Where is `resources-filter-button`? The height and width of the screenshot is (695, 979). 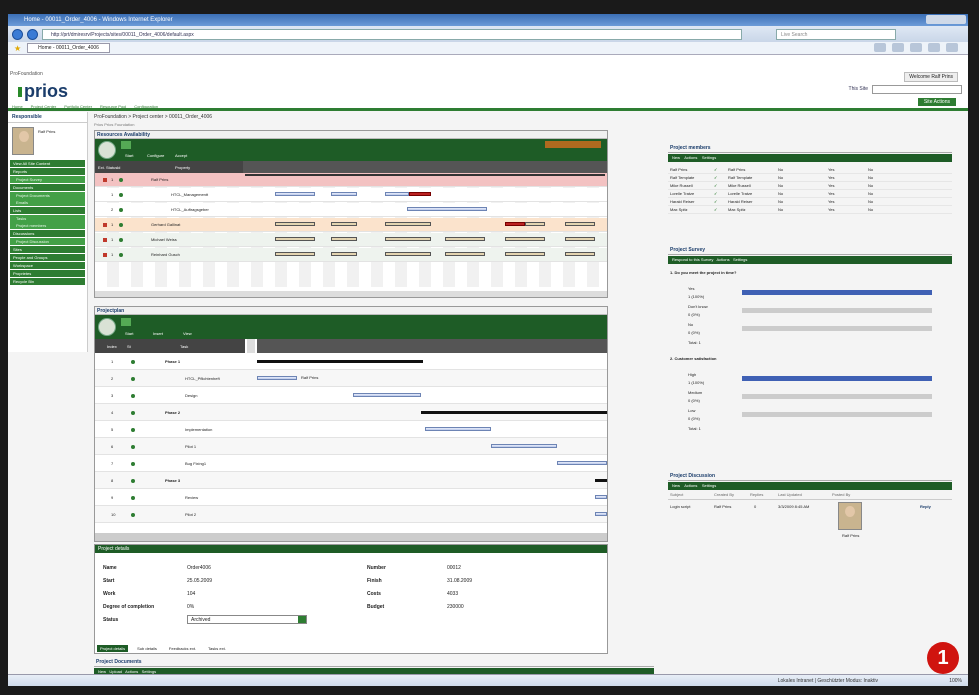
resources-filter-button is located at coordinates (573, 144).